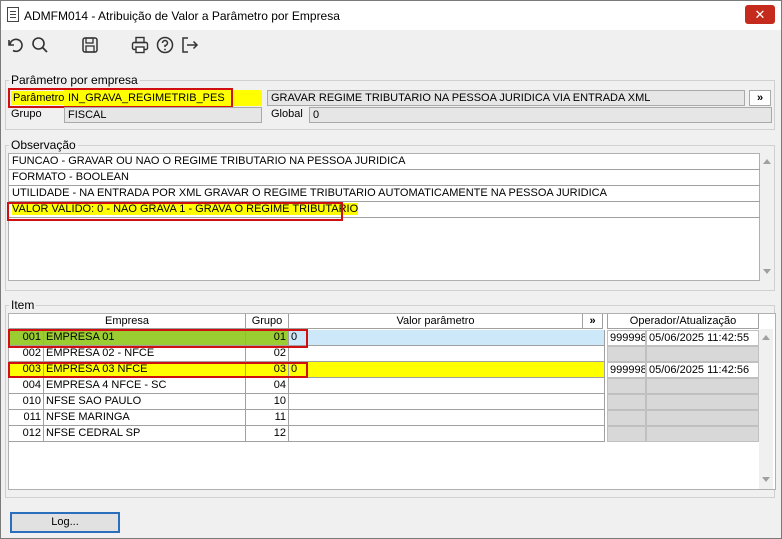  Describe the element at coordinates (26, 338) in the screenshot. I see `empresa-code-cell: 001` at that location.